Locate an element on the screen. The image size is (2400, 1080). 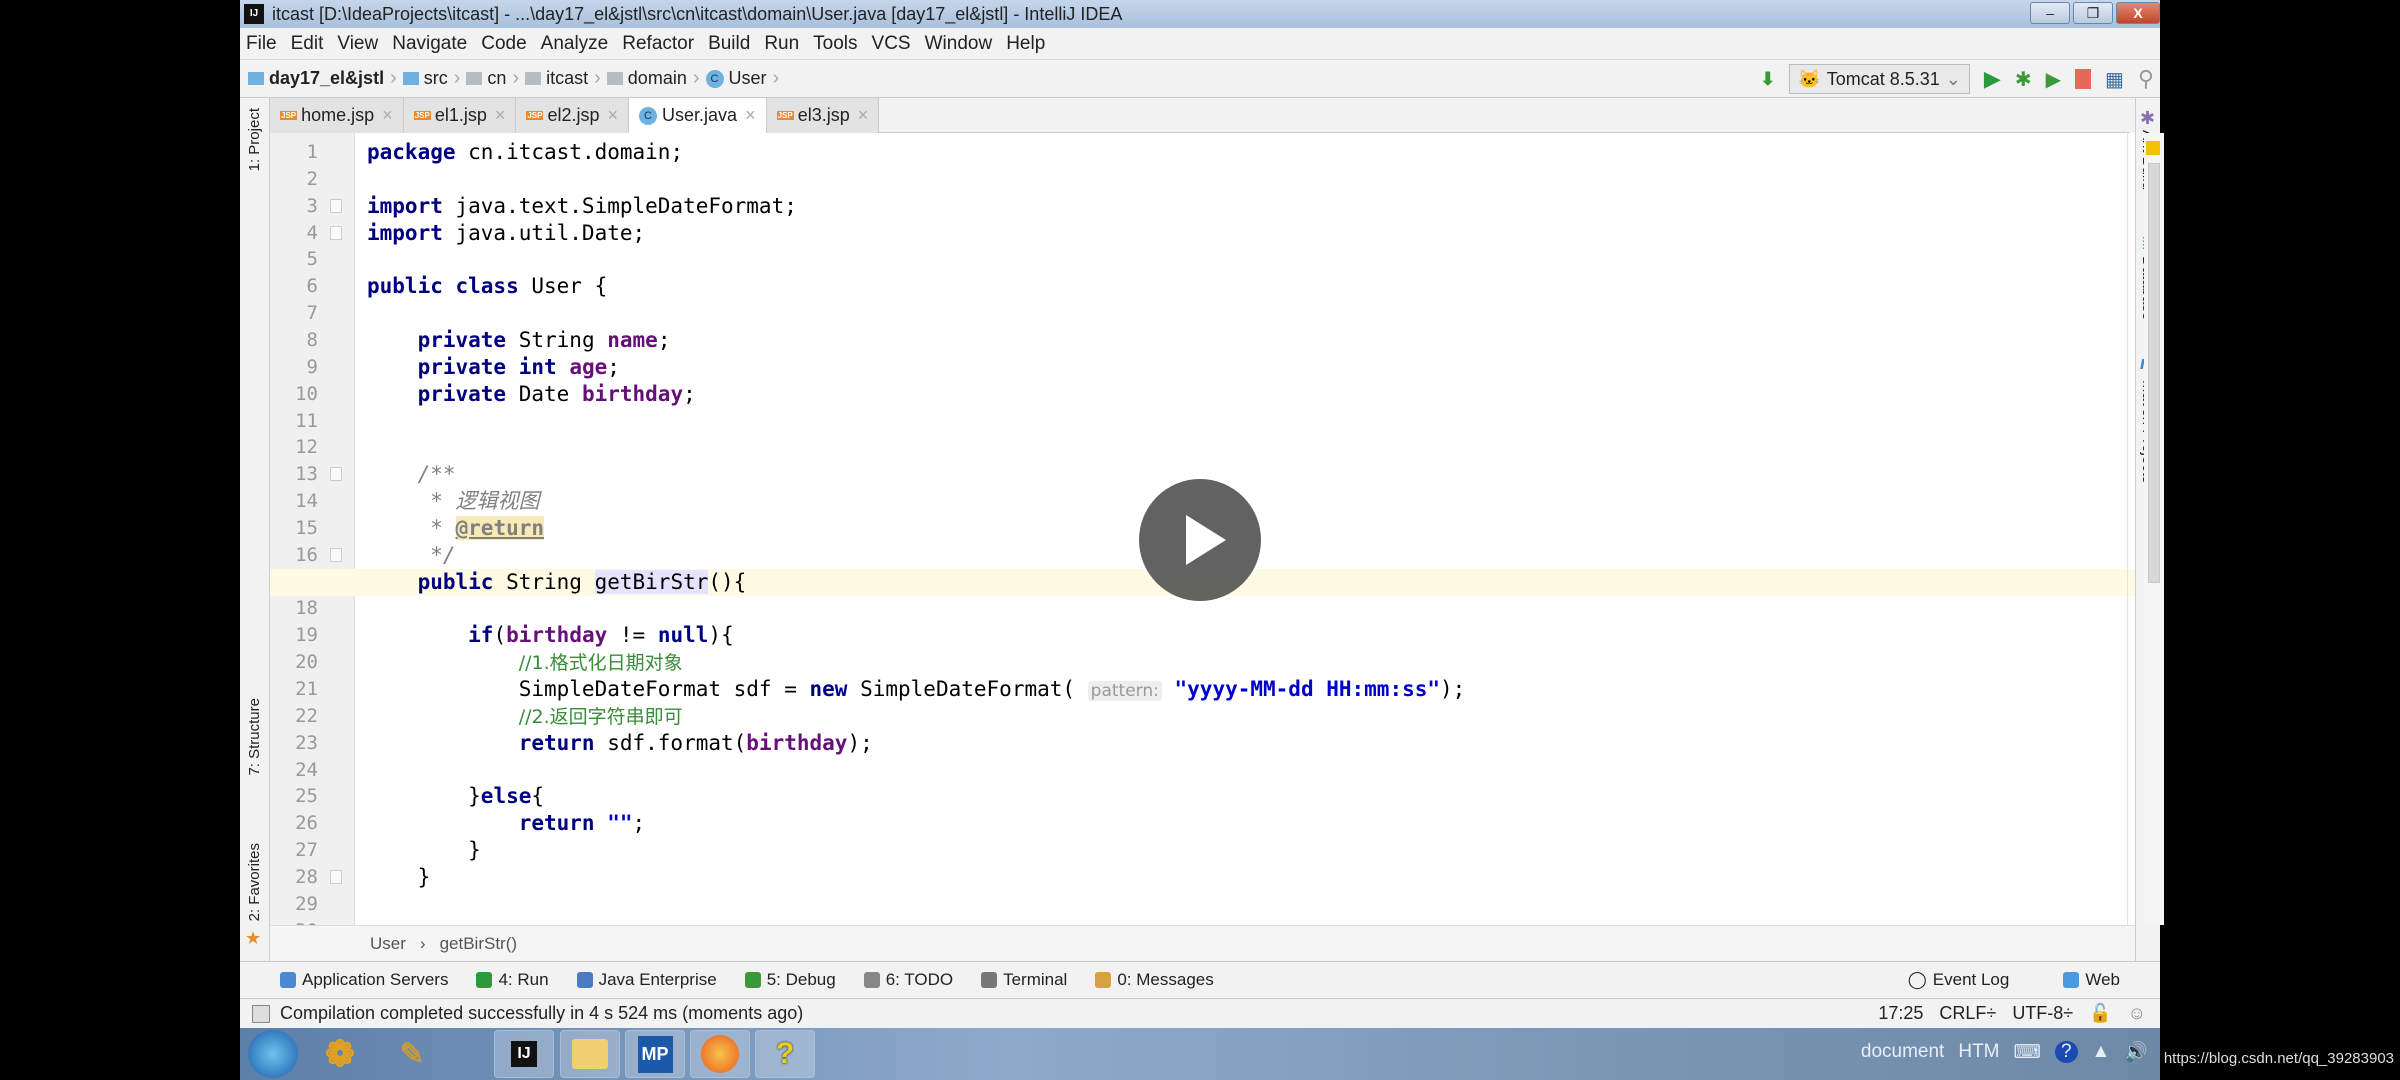
close-button: X is located at coordinates (2138, 13).